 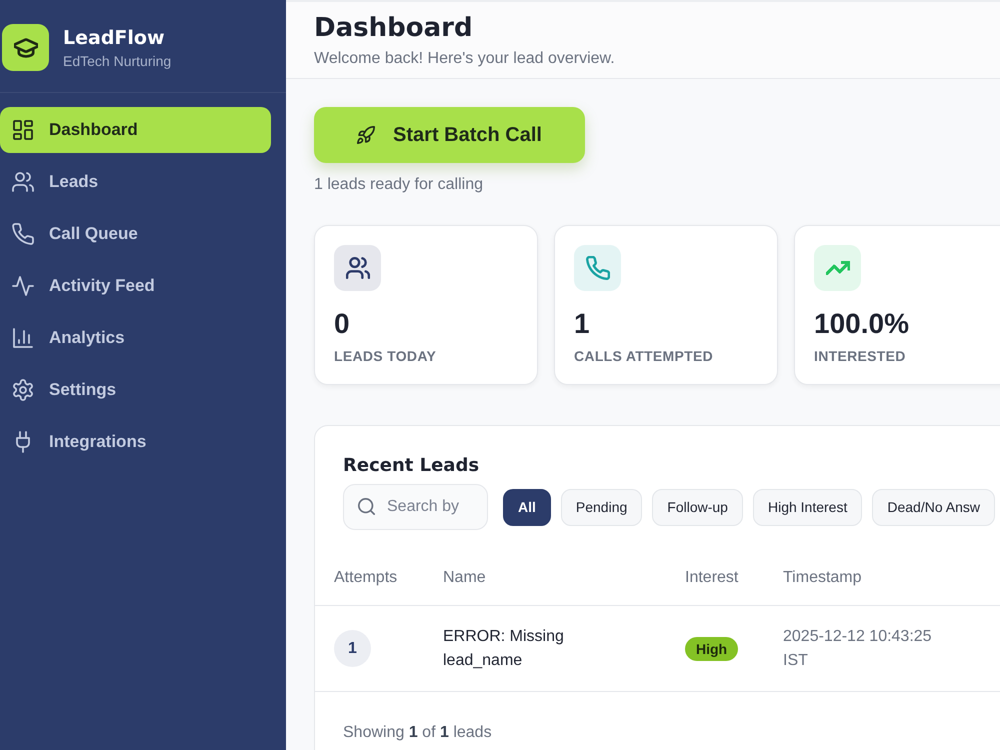 I want to click on stat-label: LEADS TODAY, so click(x=385, y=356).